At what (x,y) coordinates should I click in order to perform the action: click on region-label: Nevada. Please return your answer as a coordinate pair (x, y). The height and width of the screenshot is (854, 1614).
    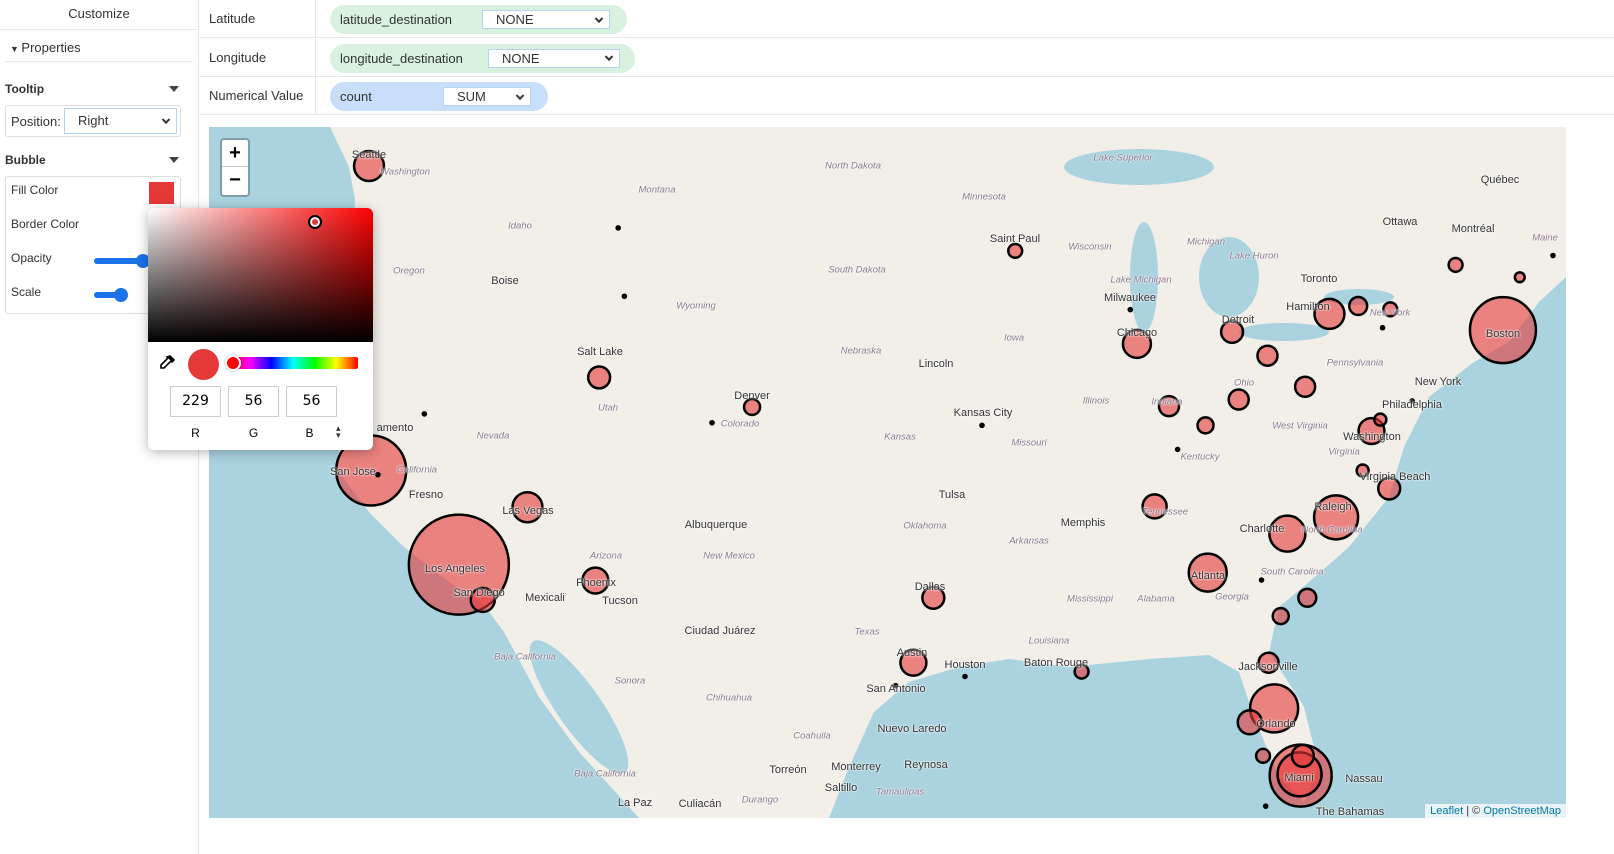
    Looking at the image, I should click on (493, 436).